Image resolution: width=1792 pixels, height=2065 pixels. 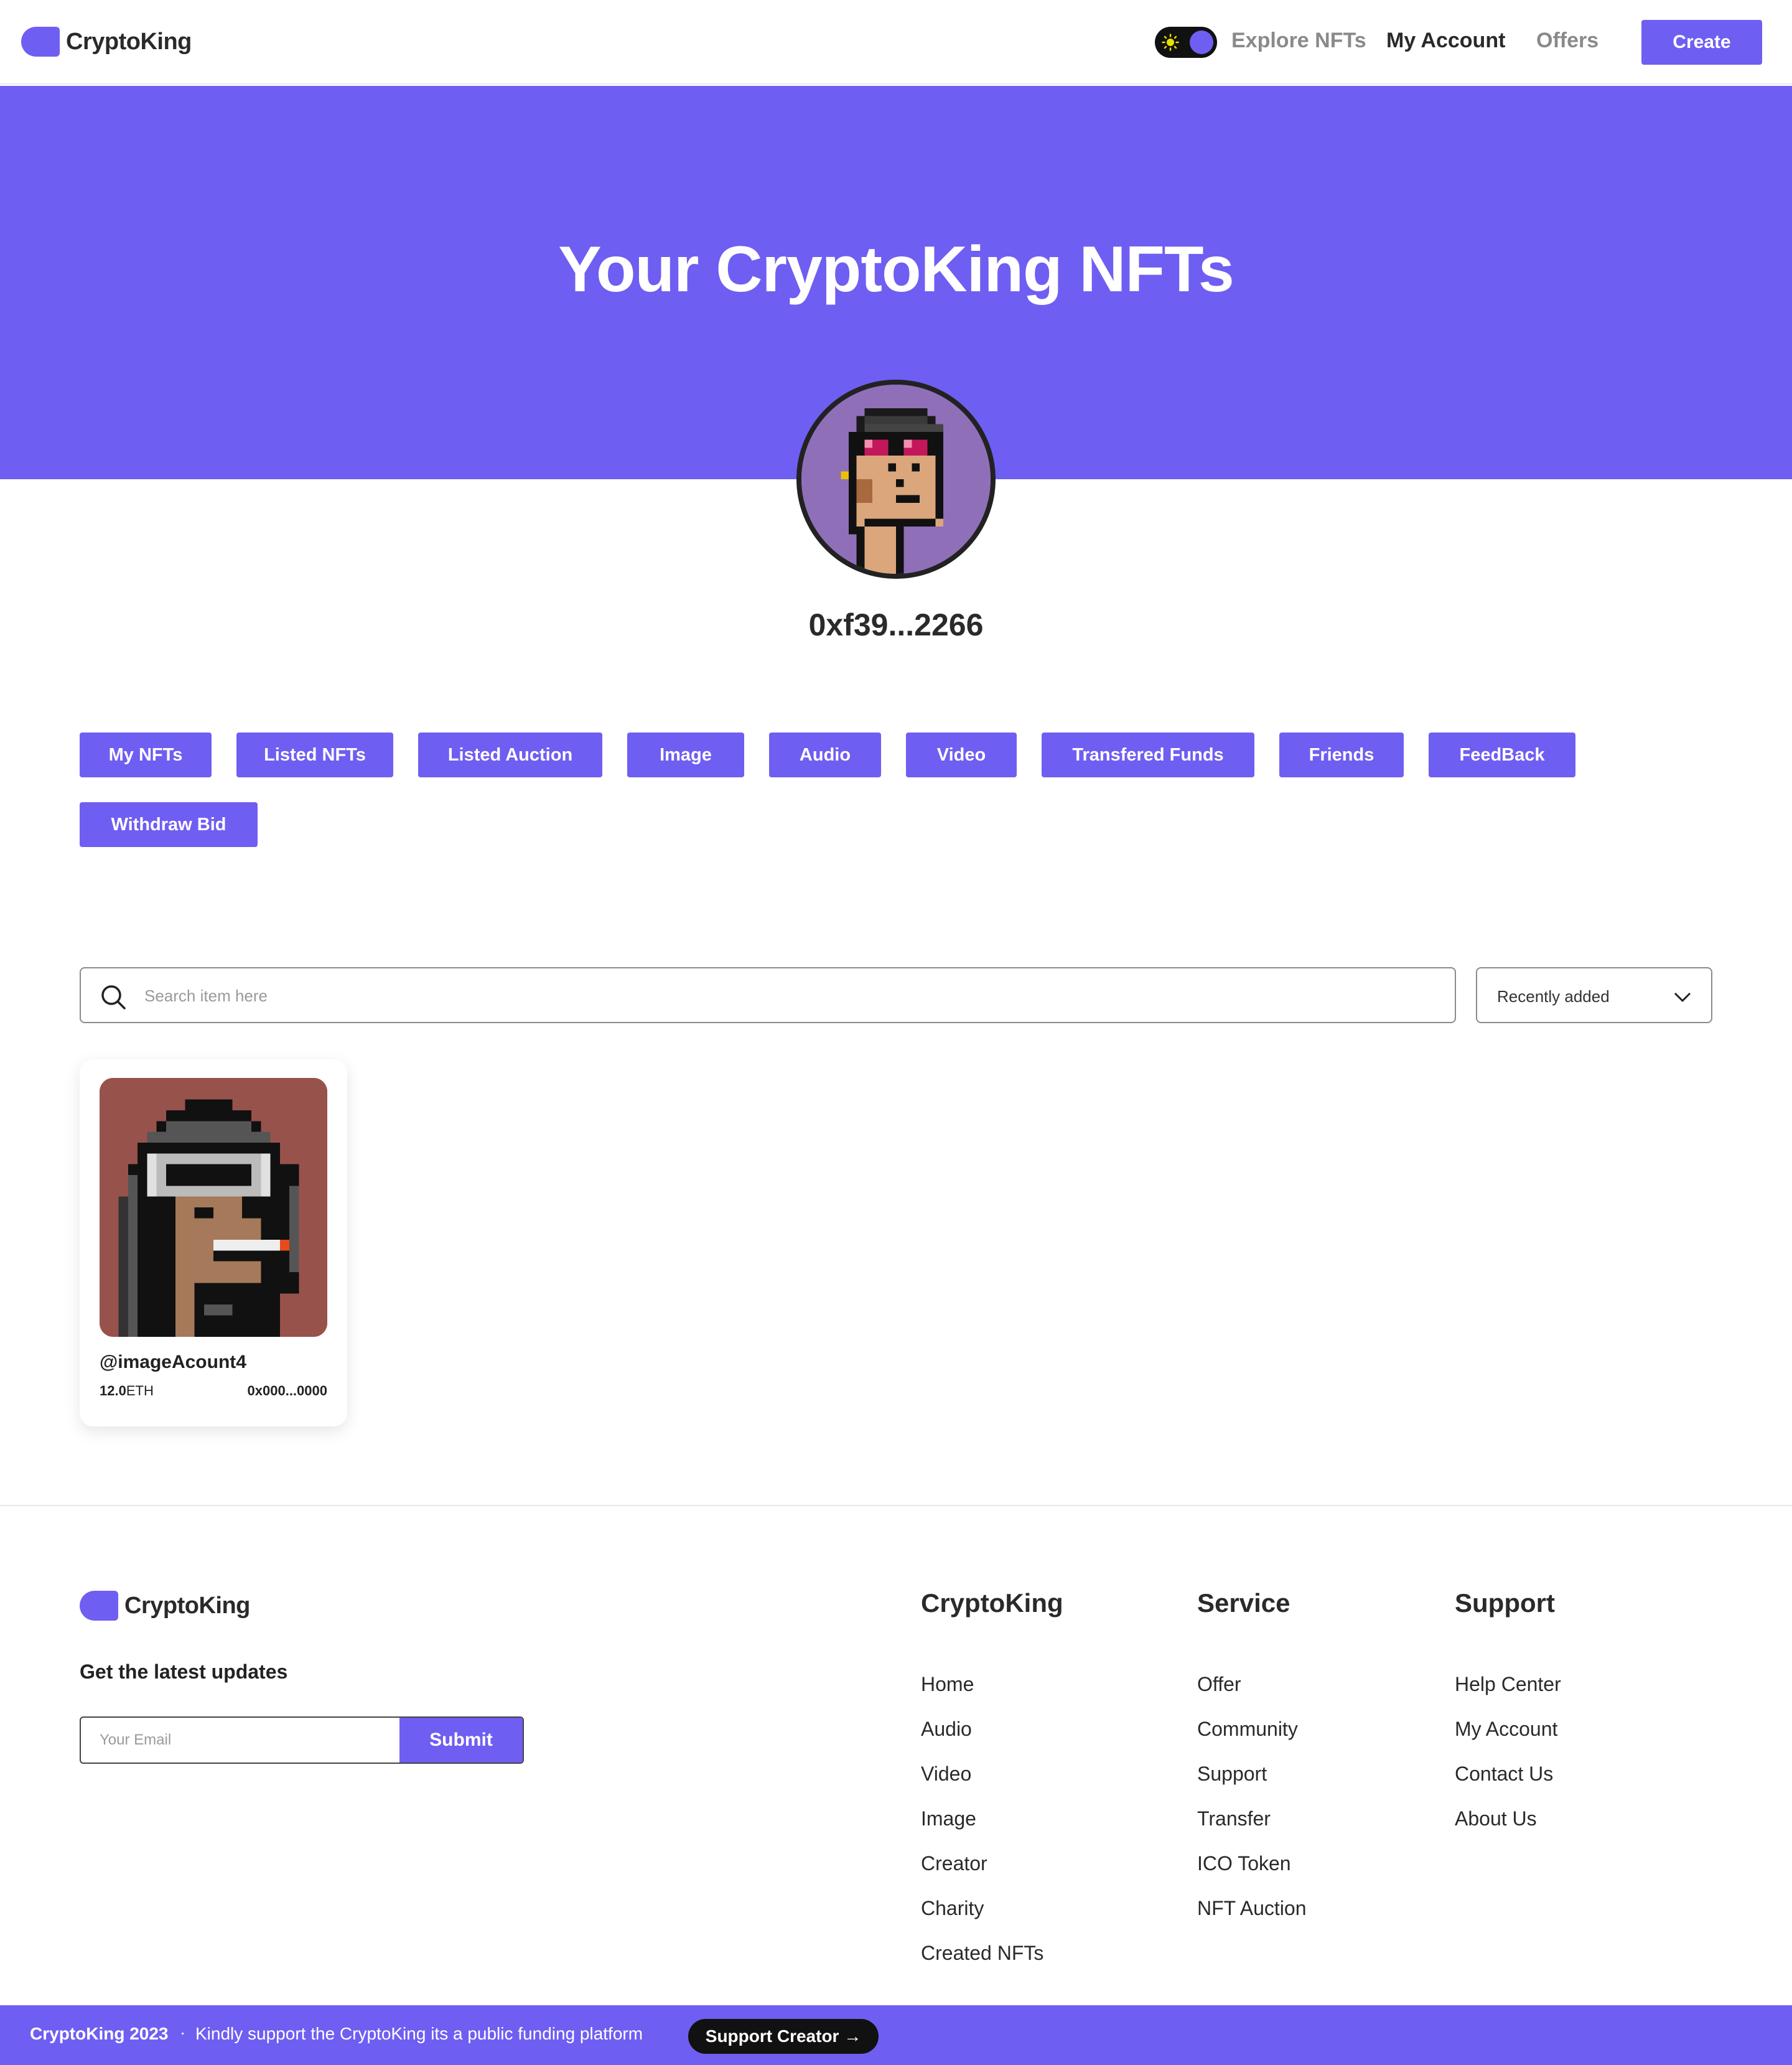 I want to click on sort-dropdown: Recently added, so click(x=1594, y=995).